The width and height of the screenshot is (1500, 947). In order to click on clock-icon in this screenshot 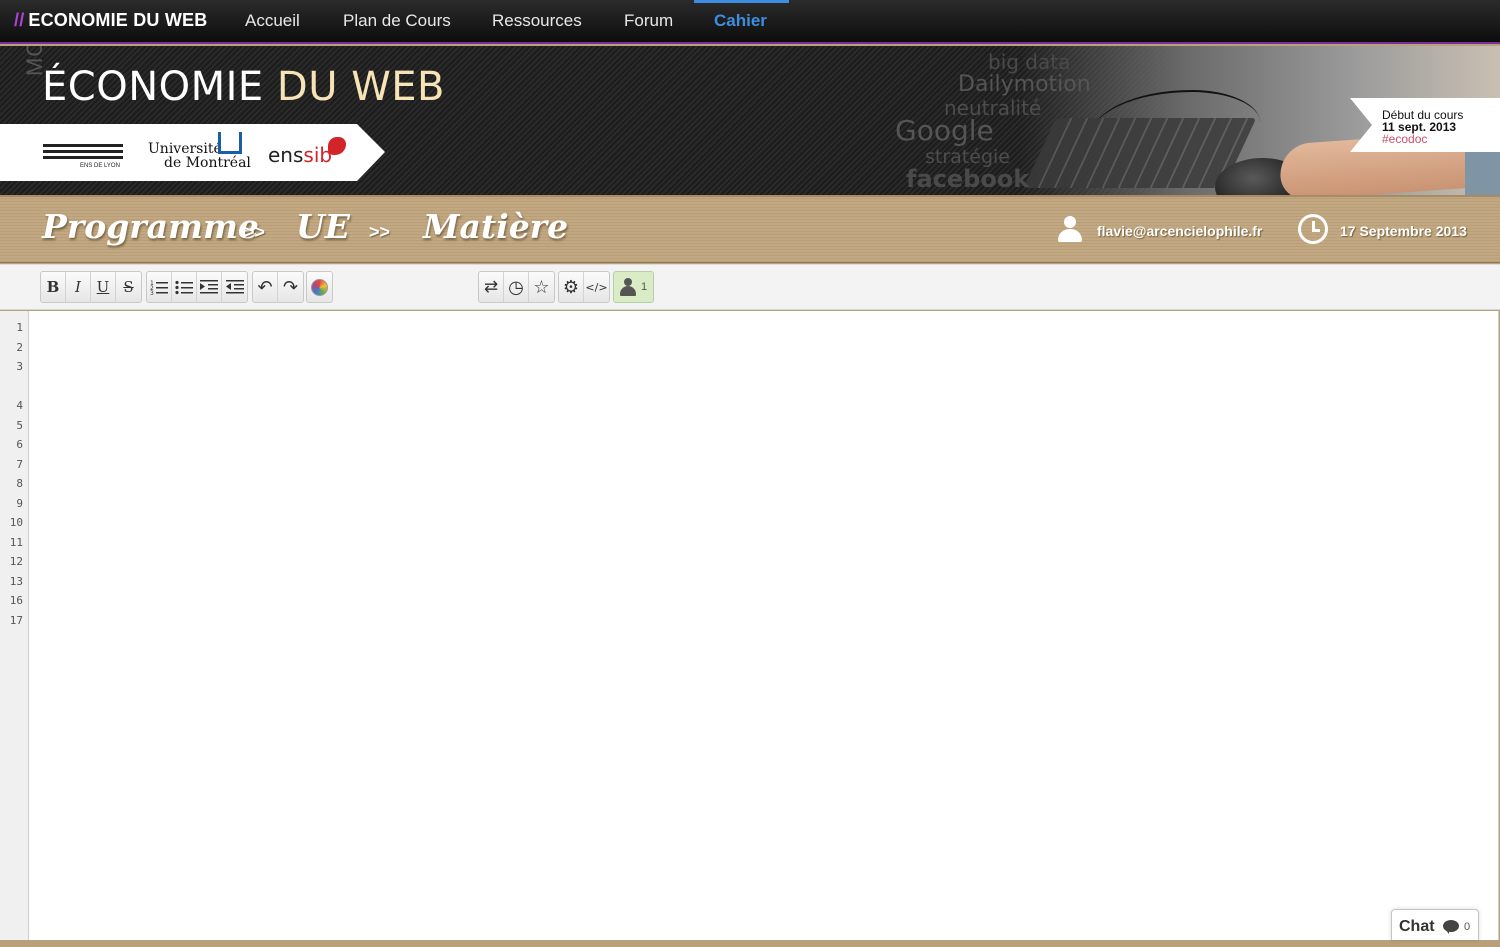, I will do `click(1313, 229)`.